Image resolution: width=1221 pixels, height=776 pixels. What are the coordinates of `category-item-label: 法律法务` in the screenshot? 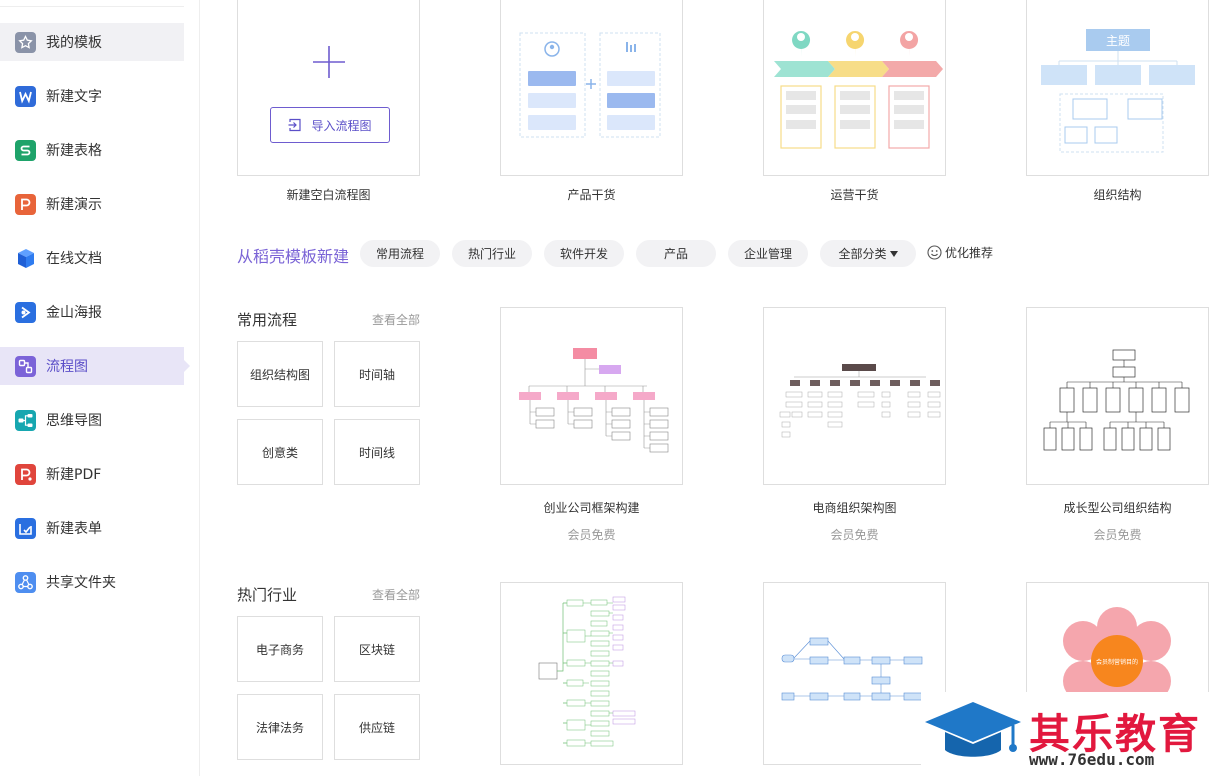 It's located at (279, 727).